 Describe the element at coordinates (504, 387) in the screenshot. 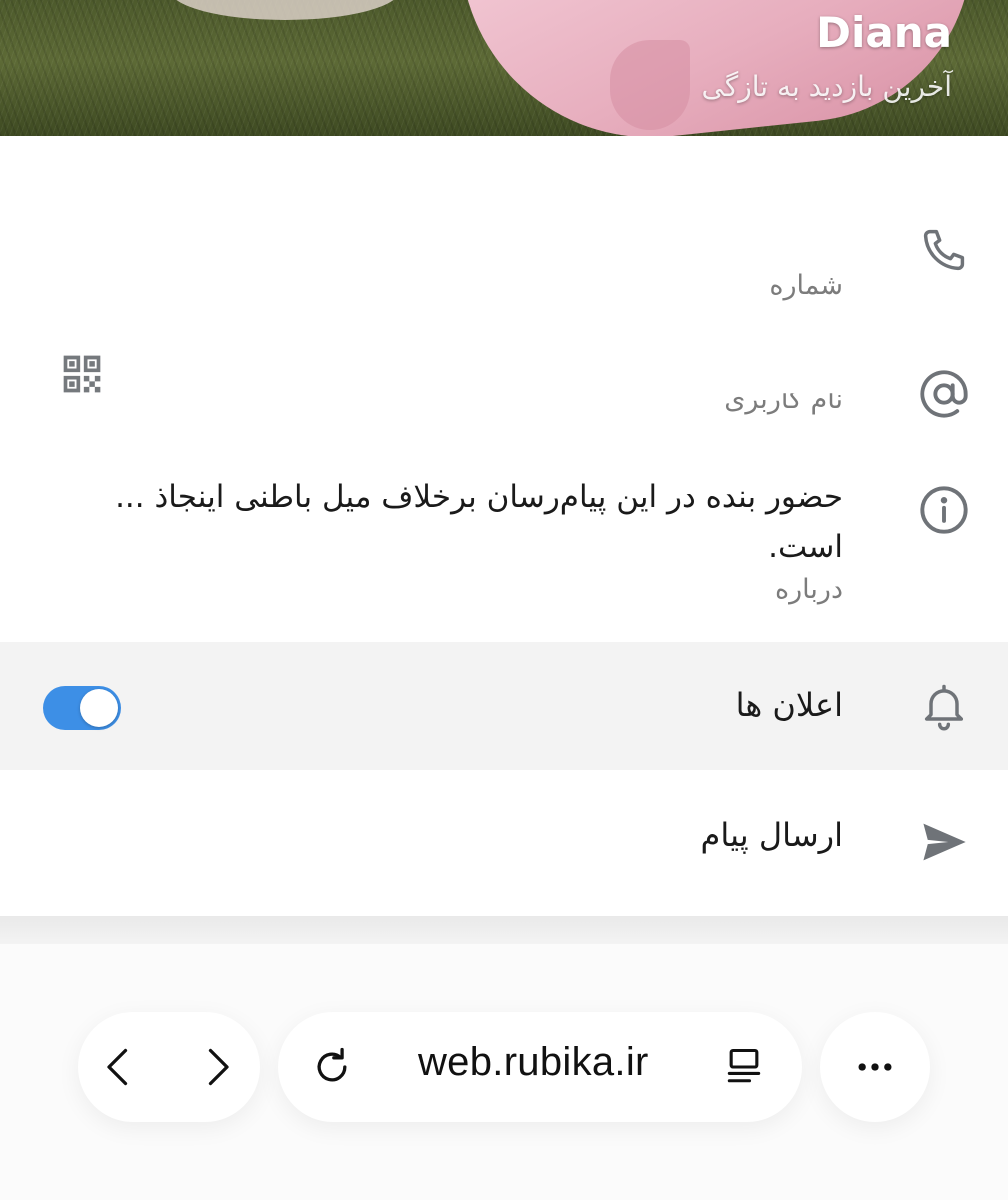

I see `username-row: نام کاربری` at that location.